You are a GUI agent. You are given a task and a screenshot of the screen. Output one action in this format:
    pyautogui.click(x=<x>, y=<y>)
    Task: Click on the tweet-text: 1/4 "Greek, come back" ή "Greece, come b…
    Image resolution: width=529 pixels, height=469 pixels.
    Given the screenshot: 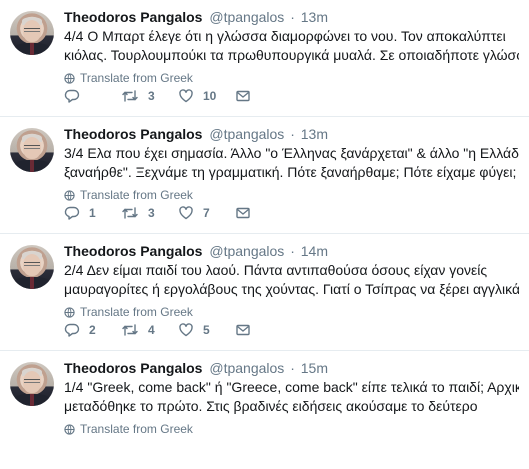 What is the action you would take?
    pyautogui.click(x=291, y=397)
    